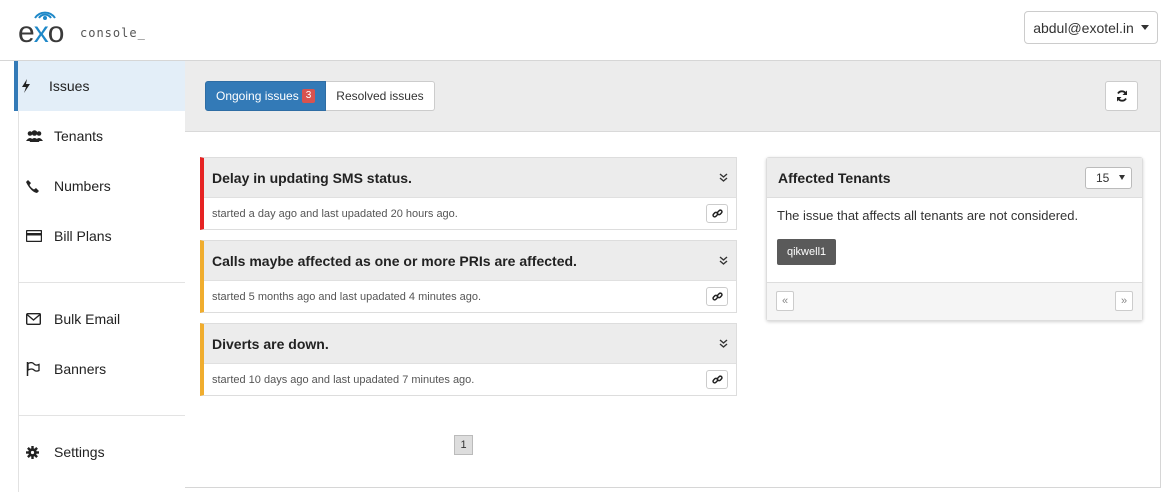 The width and height of the screenshot is (1161, 492). I want to click on issue-count-badge: 3, so click(308, 96).